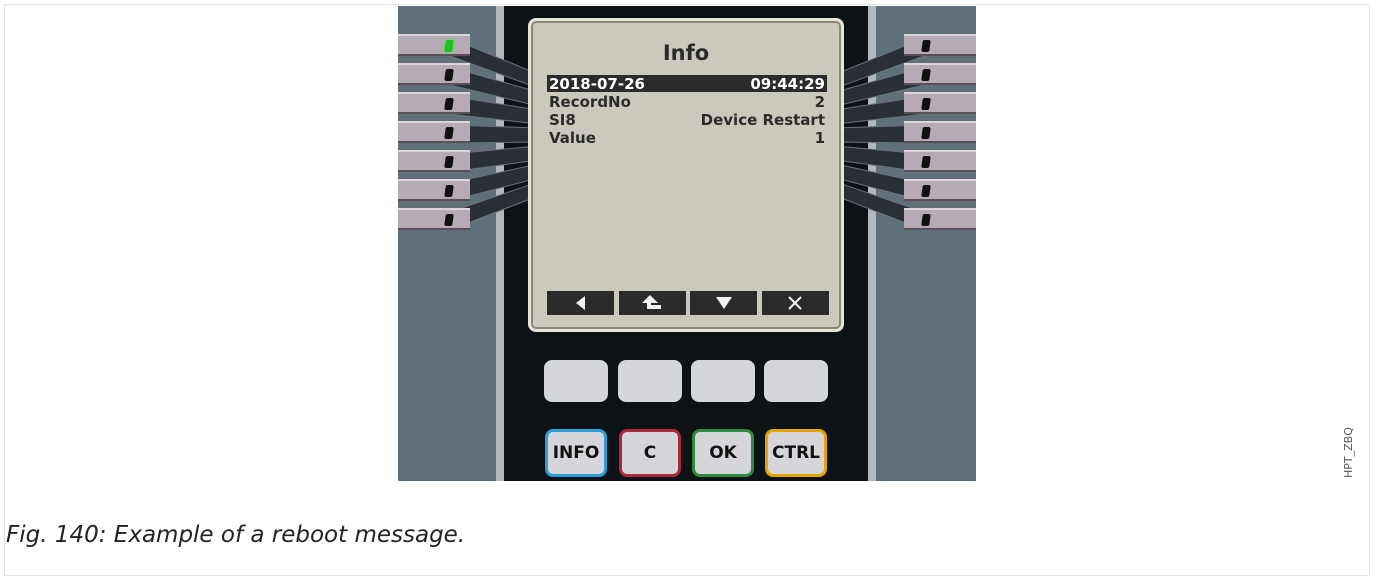 The width and height of the screenshot is (1377, 579). What do you see at coordinates (687, 137) in the screenshot?
I see `lcd-row: Value 1` at bounding box center [687, 137].